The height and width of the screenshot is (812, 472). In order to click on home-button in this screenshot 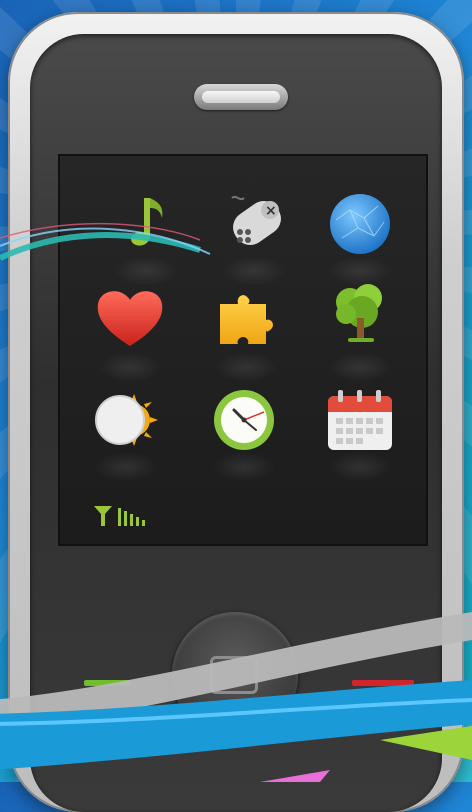, I will do `click(235, 675)`.